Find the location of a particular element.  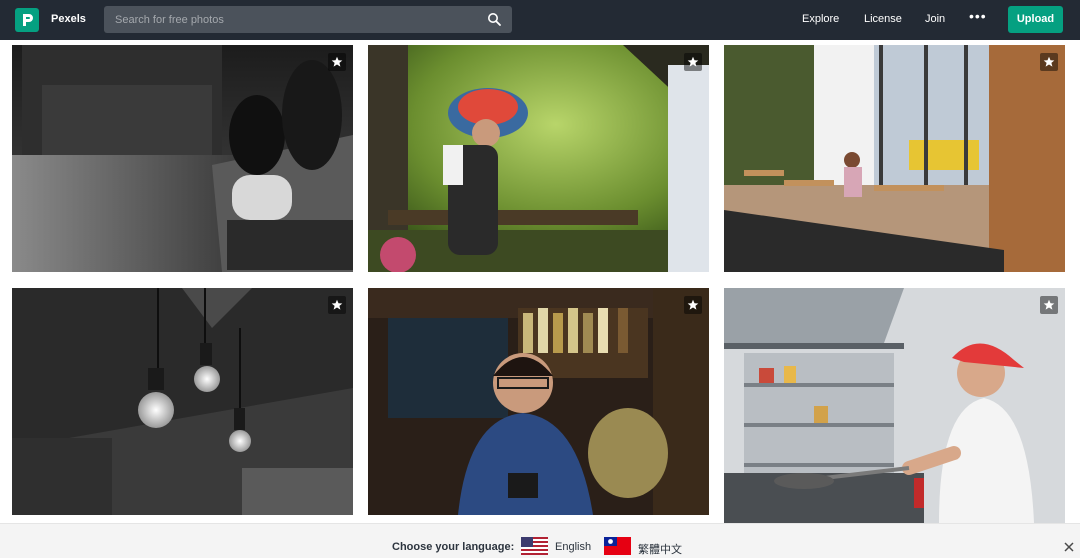

brand-name: Pexels is located at coordinates (68, 19).